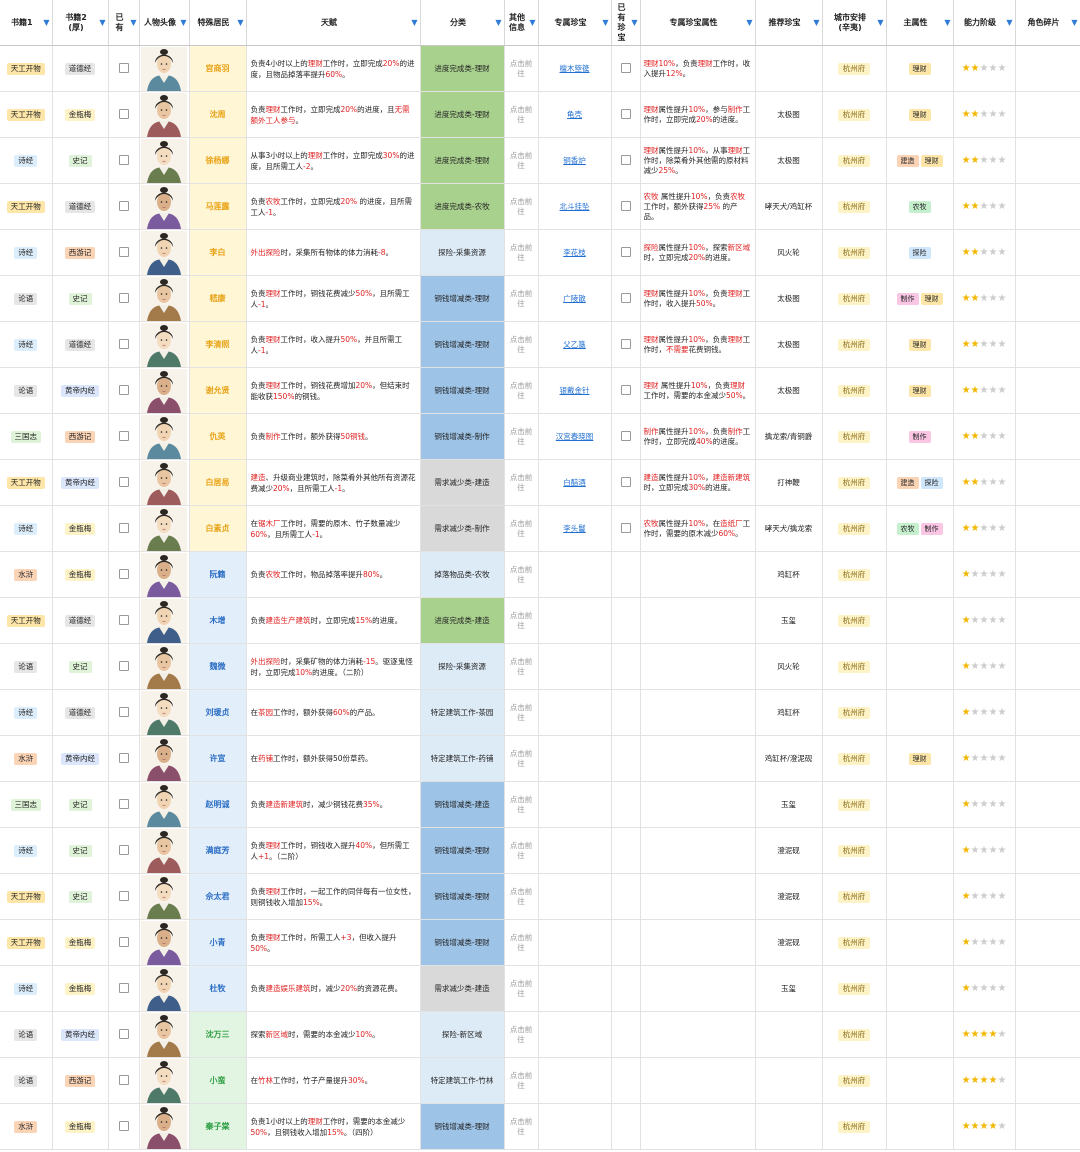 The image size is (1080, 1152). I want to click on column-header-4: 特殊居民 ▼, so click(218, 23).